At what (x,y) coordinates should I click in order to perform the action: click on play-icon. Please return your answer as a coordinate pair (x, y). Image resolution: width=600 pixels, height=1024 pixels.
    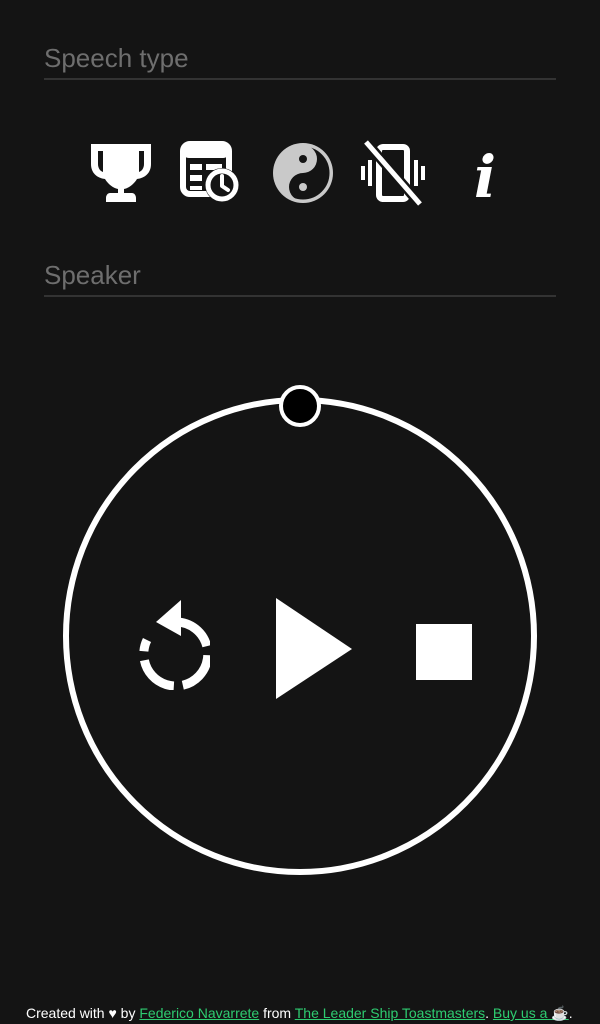
    Looking at the image, I should click on (314, 648).